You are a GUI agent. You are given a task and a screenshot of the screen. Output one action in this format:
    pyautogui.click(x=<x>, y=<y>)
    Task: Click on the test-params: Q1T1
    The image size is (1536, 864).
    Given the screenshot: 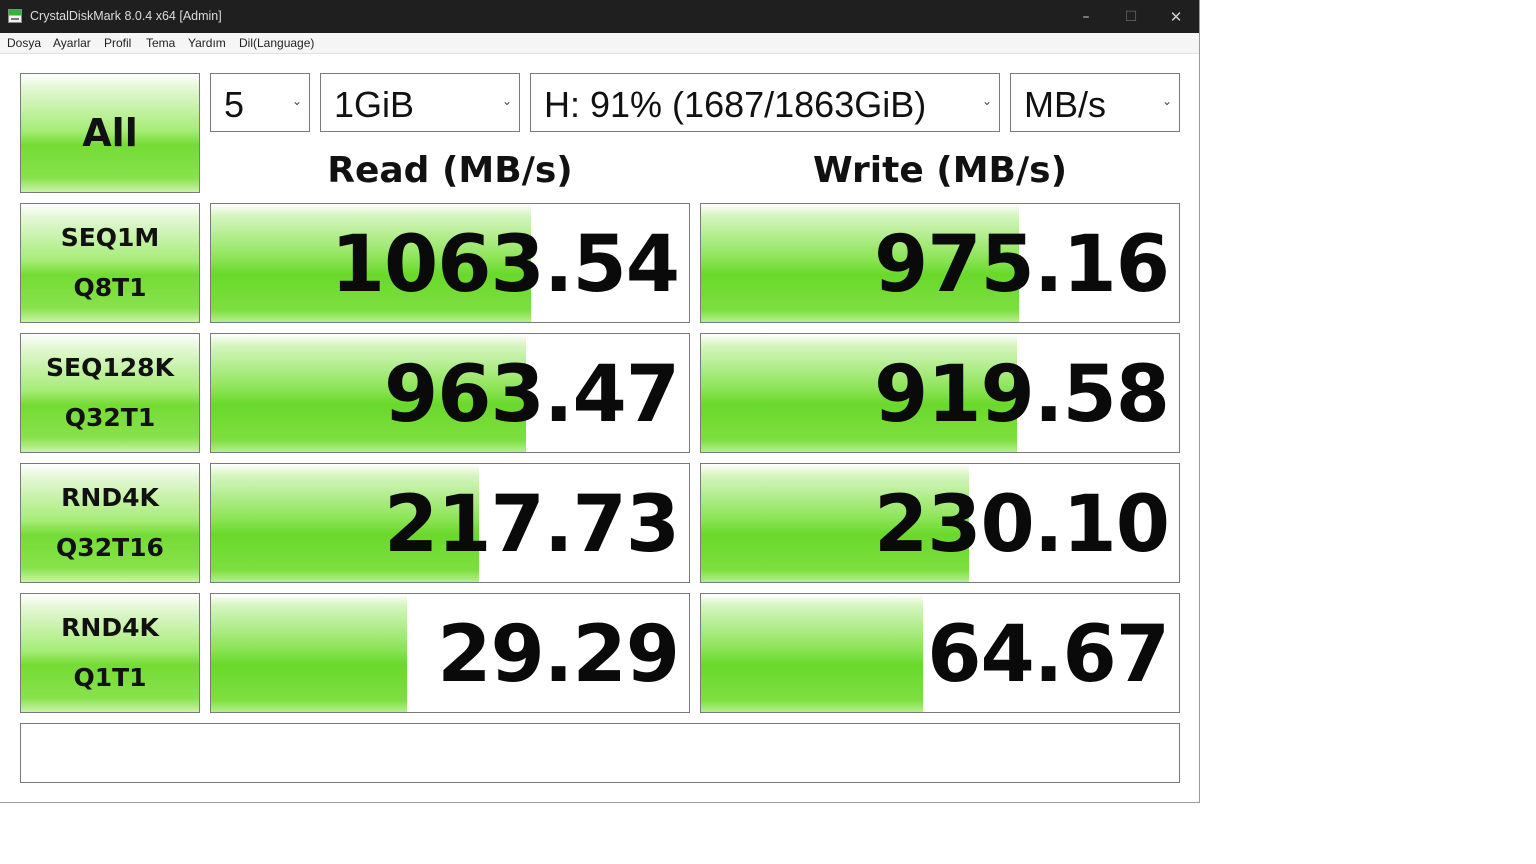 What is the action you would take?
    pyautogui.click(x=110, y=677)
    